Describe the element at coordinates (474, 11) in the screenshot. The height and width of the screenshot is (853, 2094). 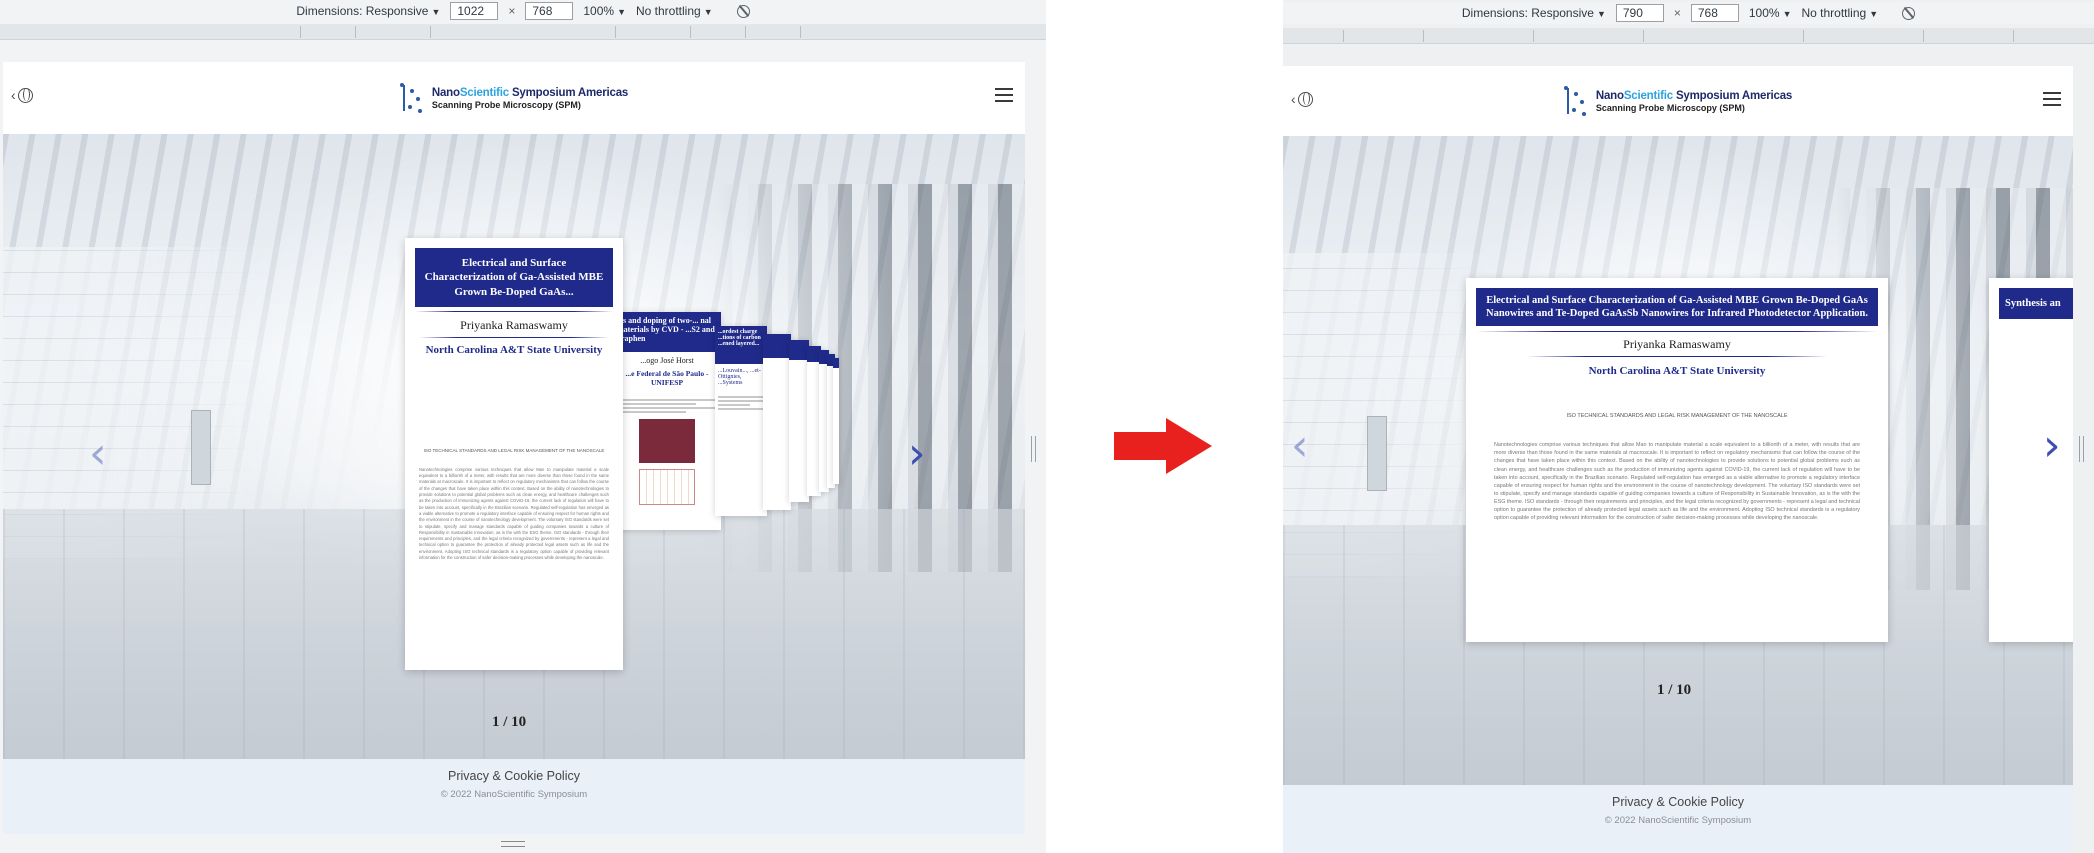
I see `width-input: 1022` at that location.